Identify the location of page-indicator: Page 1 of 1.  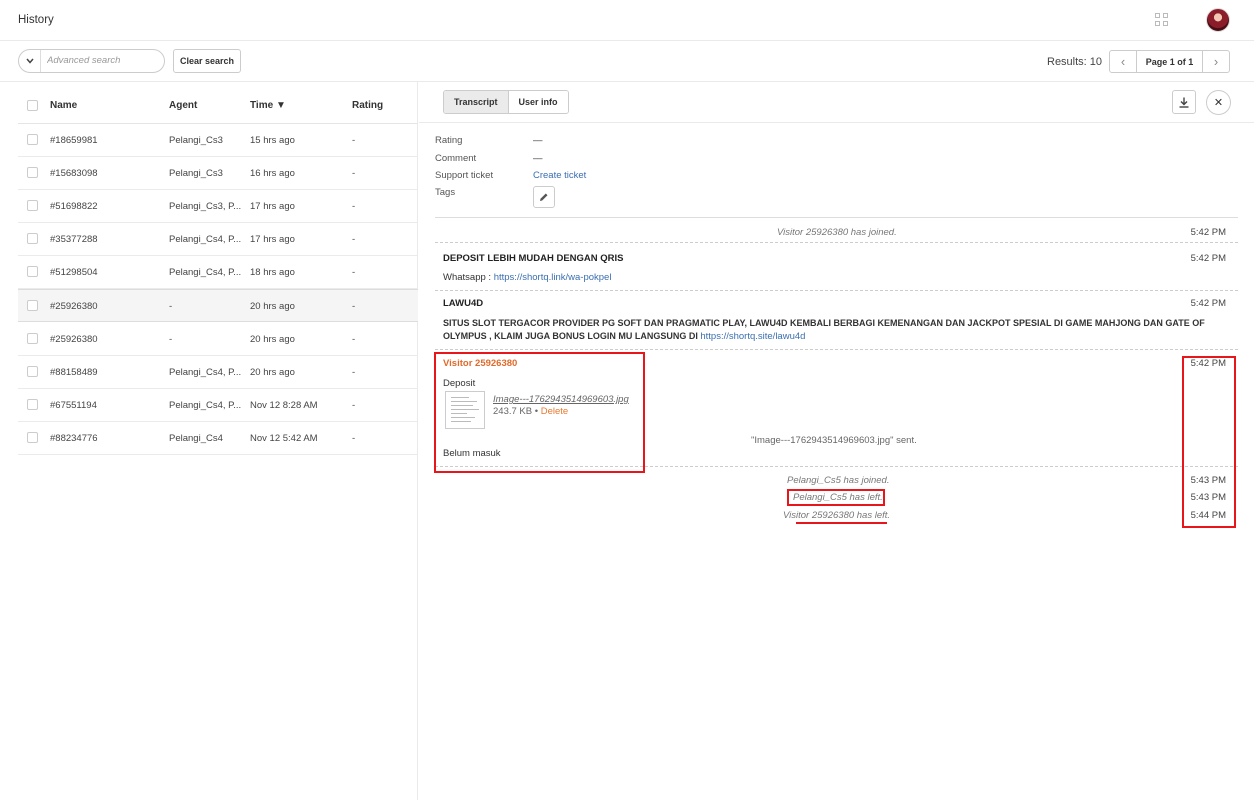
(1169, 61).